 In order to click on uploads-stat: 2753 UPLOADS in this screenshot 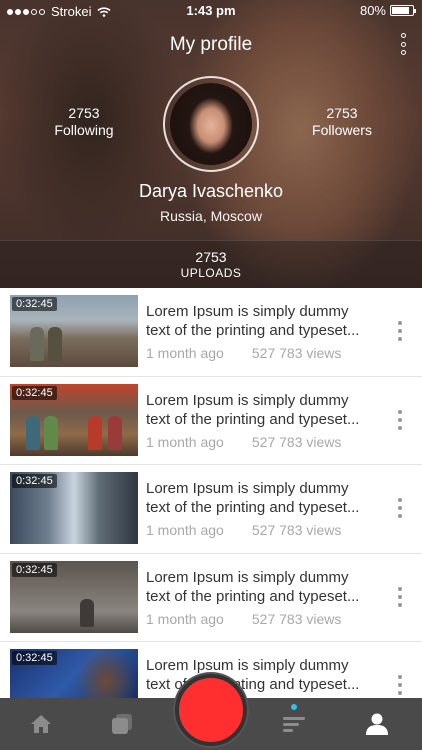, I will do `click(211, 264)`.